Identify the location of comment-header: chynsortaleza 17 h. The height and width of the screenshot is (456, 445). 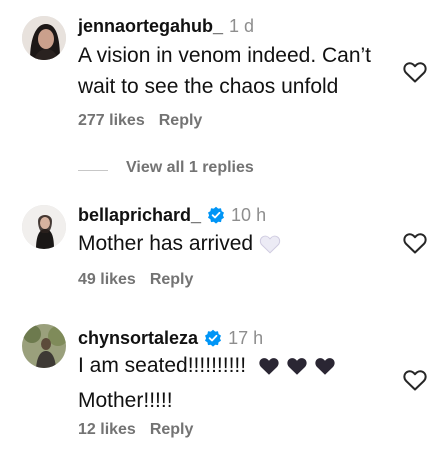
(170, 340).